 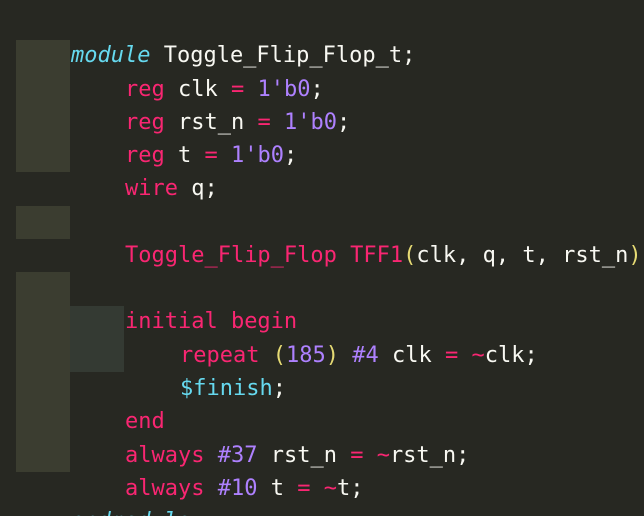 What do you see at coordinates (197, 188) in the screenshot?
I see `identifier: q;` at bounding box center [197, 188].